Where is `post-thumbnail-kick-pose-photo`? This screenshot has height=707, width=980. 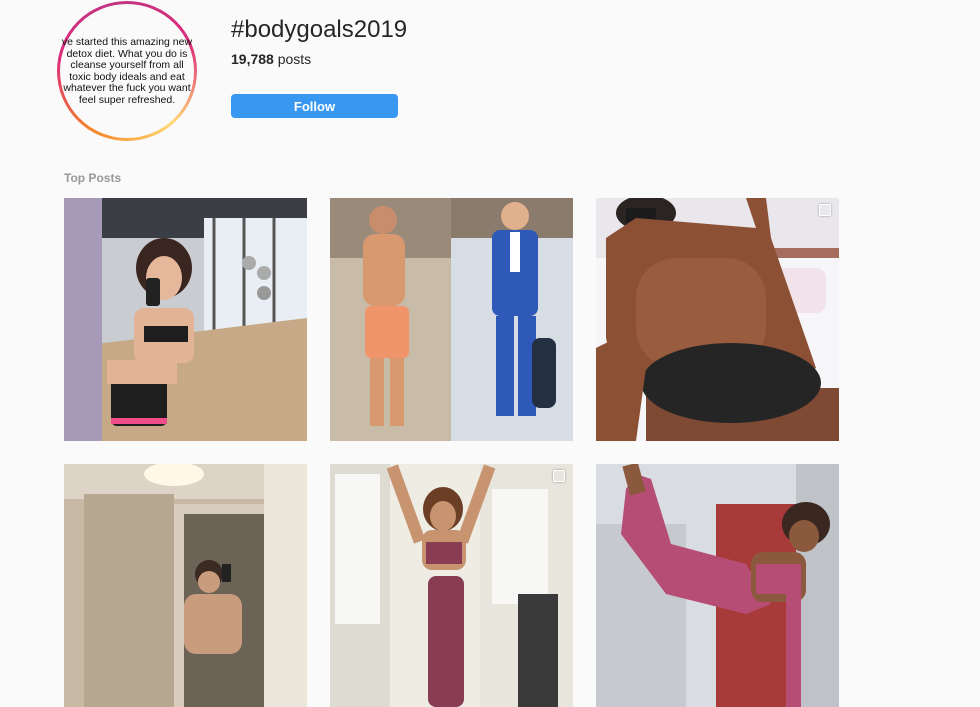
post-thumbnail-kick-pose-photo is located at coordinates (717, 585).